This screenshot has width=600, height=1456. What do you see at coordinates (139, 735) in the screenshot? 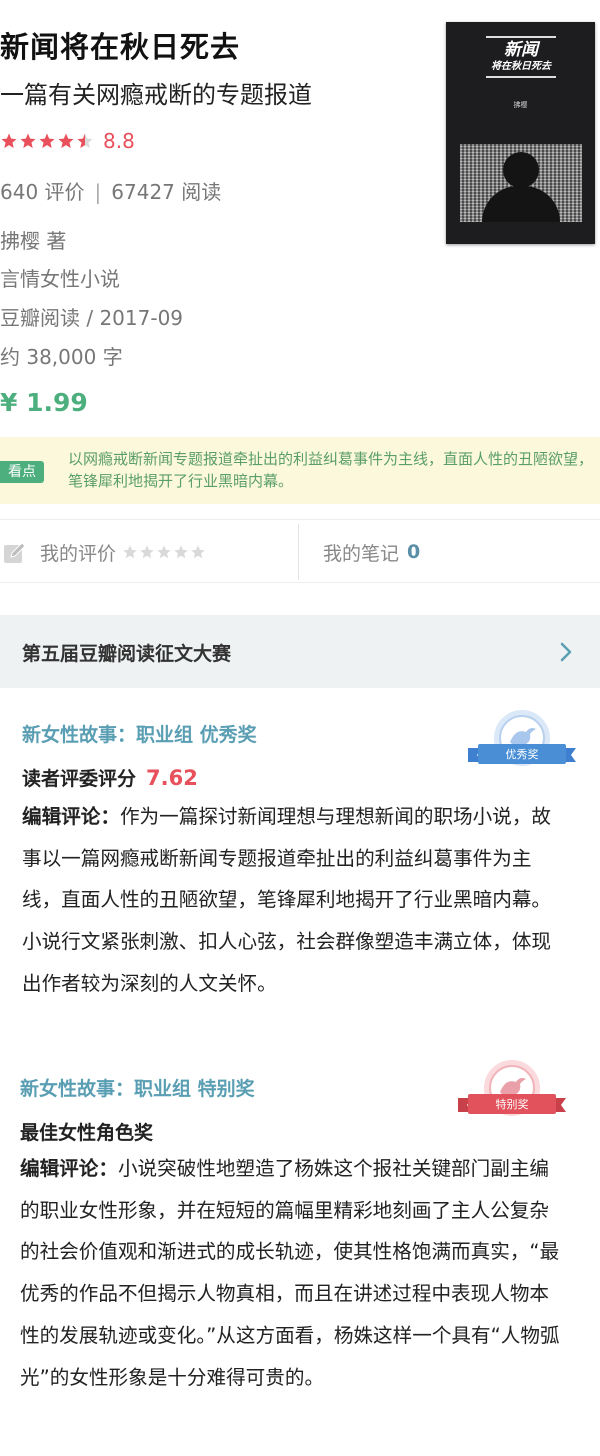
I see `award-name: 新女性故事：职业组 优秀奖` at bounding box center [139, 735].